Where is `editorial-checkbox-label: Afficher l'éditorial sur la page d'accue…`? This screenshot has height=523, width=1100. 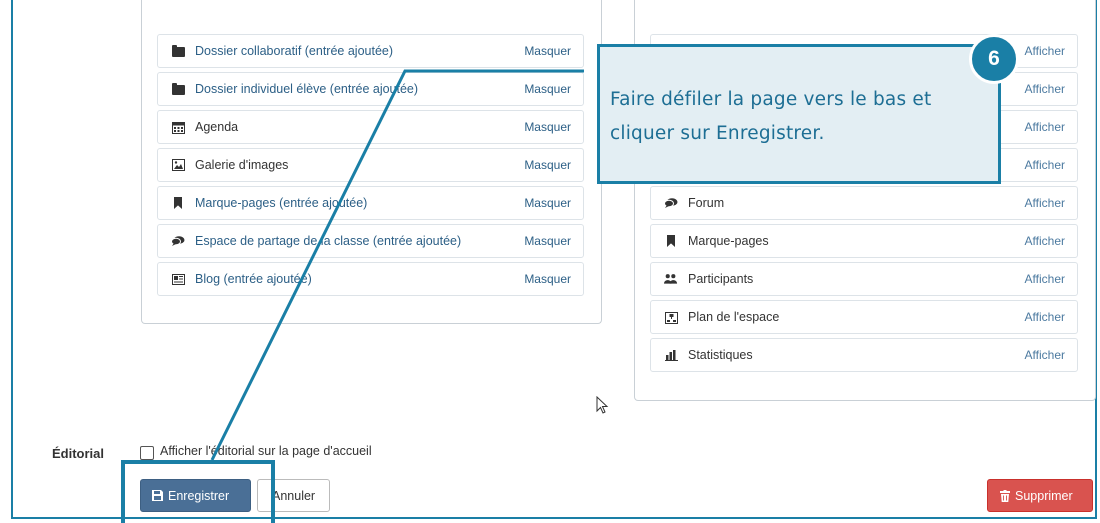
editorial-checkbox-label: Afficher l'éditorial sur la page d'accue… is located at coordinates (266, 451).